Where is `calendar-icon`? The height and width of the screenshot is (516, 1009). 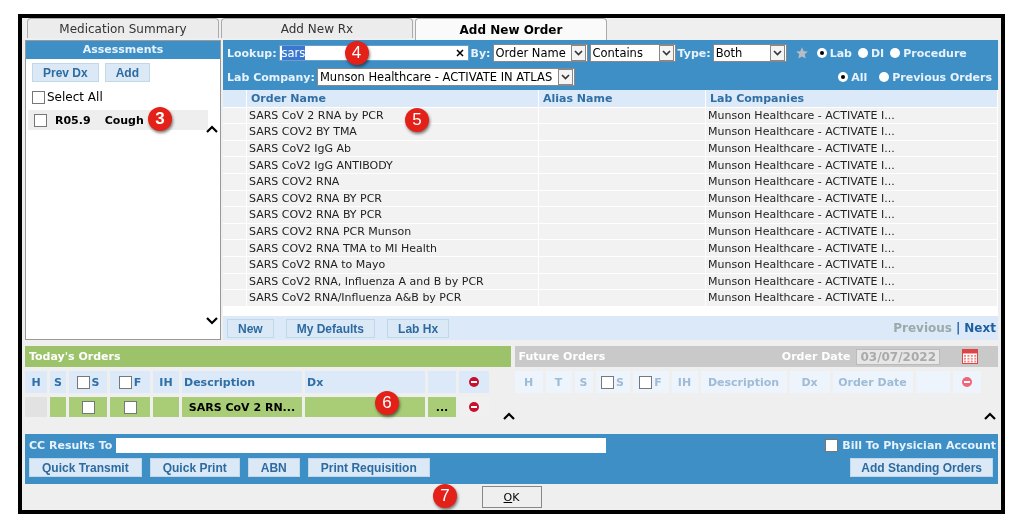
calendar-icon is located at coordinates (970, 356).